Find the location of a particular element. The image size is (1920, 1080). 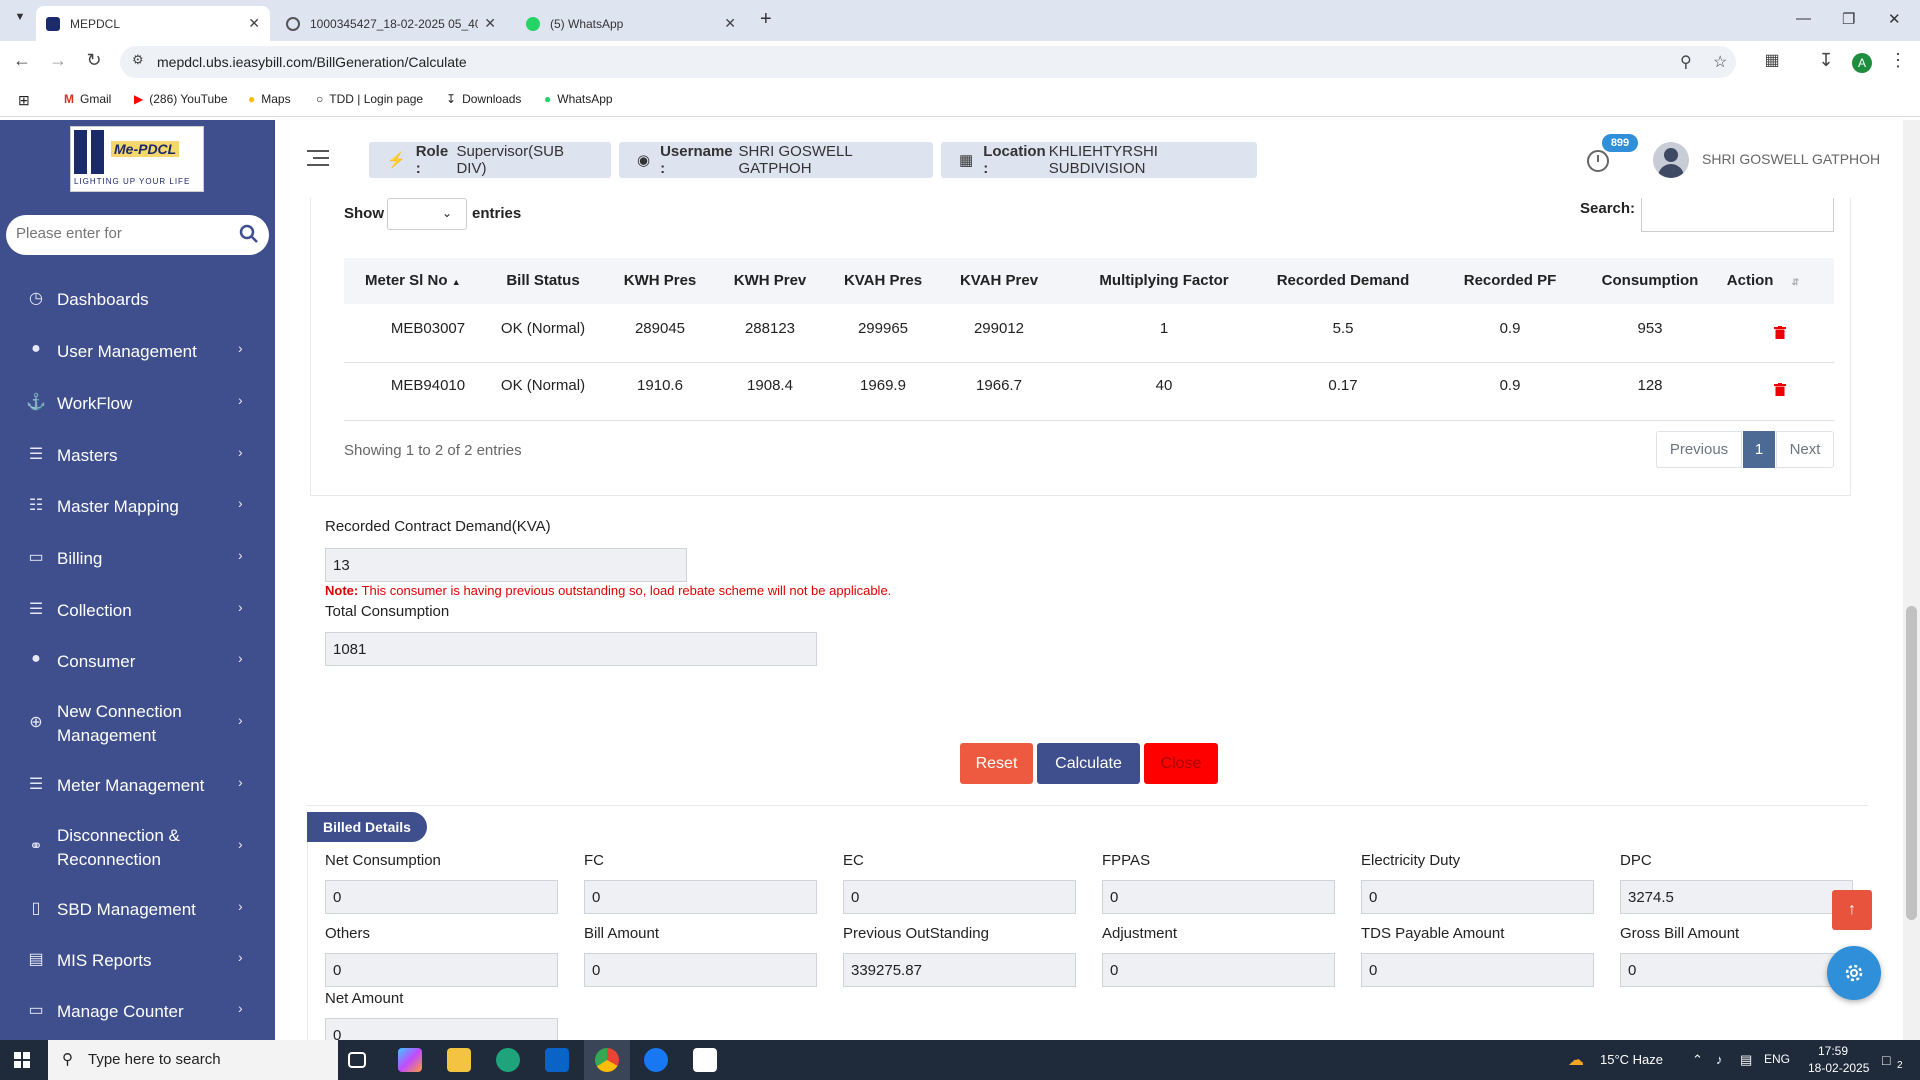

bookmark-maps: ● Maps is located at coordinates (269, 99).